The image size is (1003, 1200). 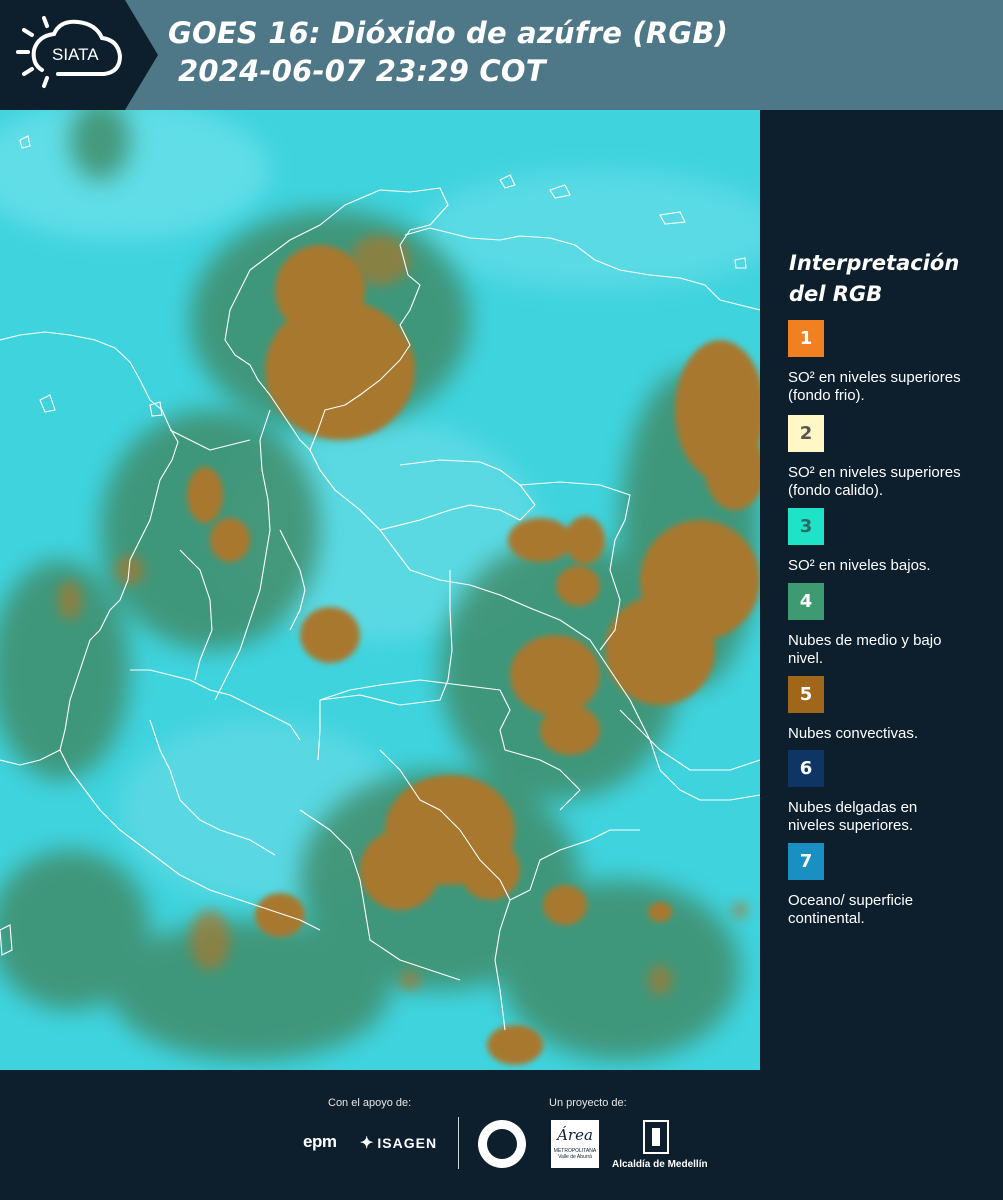 I want to click on isagen-mark-icon: ✦, so click(x=367, y=1143).